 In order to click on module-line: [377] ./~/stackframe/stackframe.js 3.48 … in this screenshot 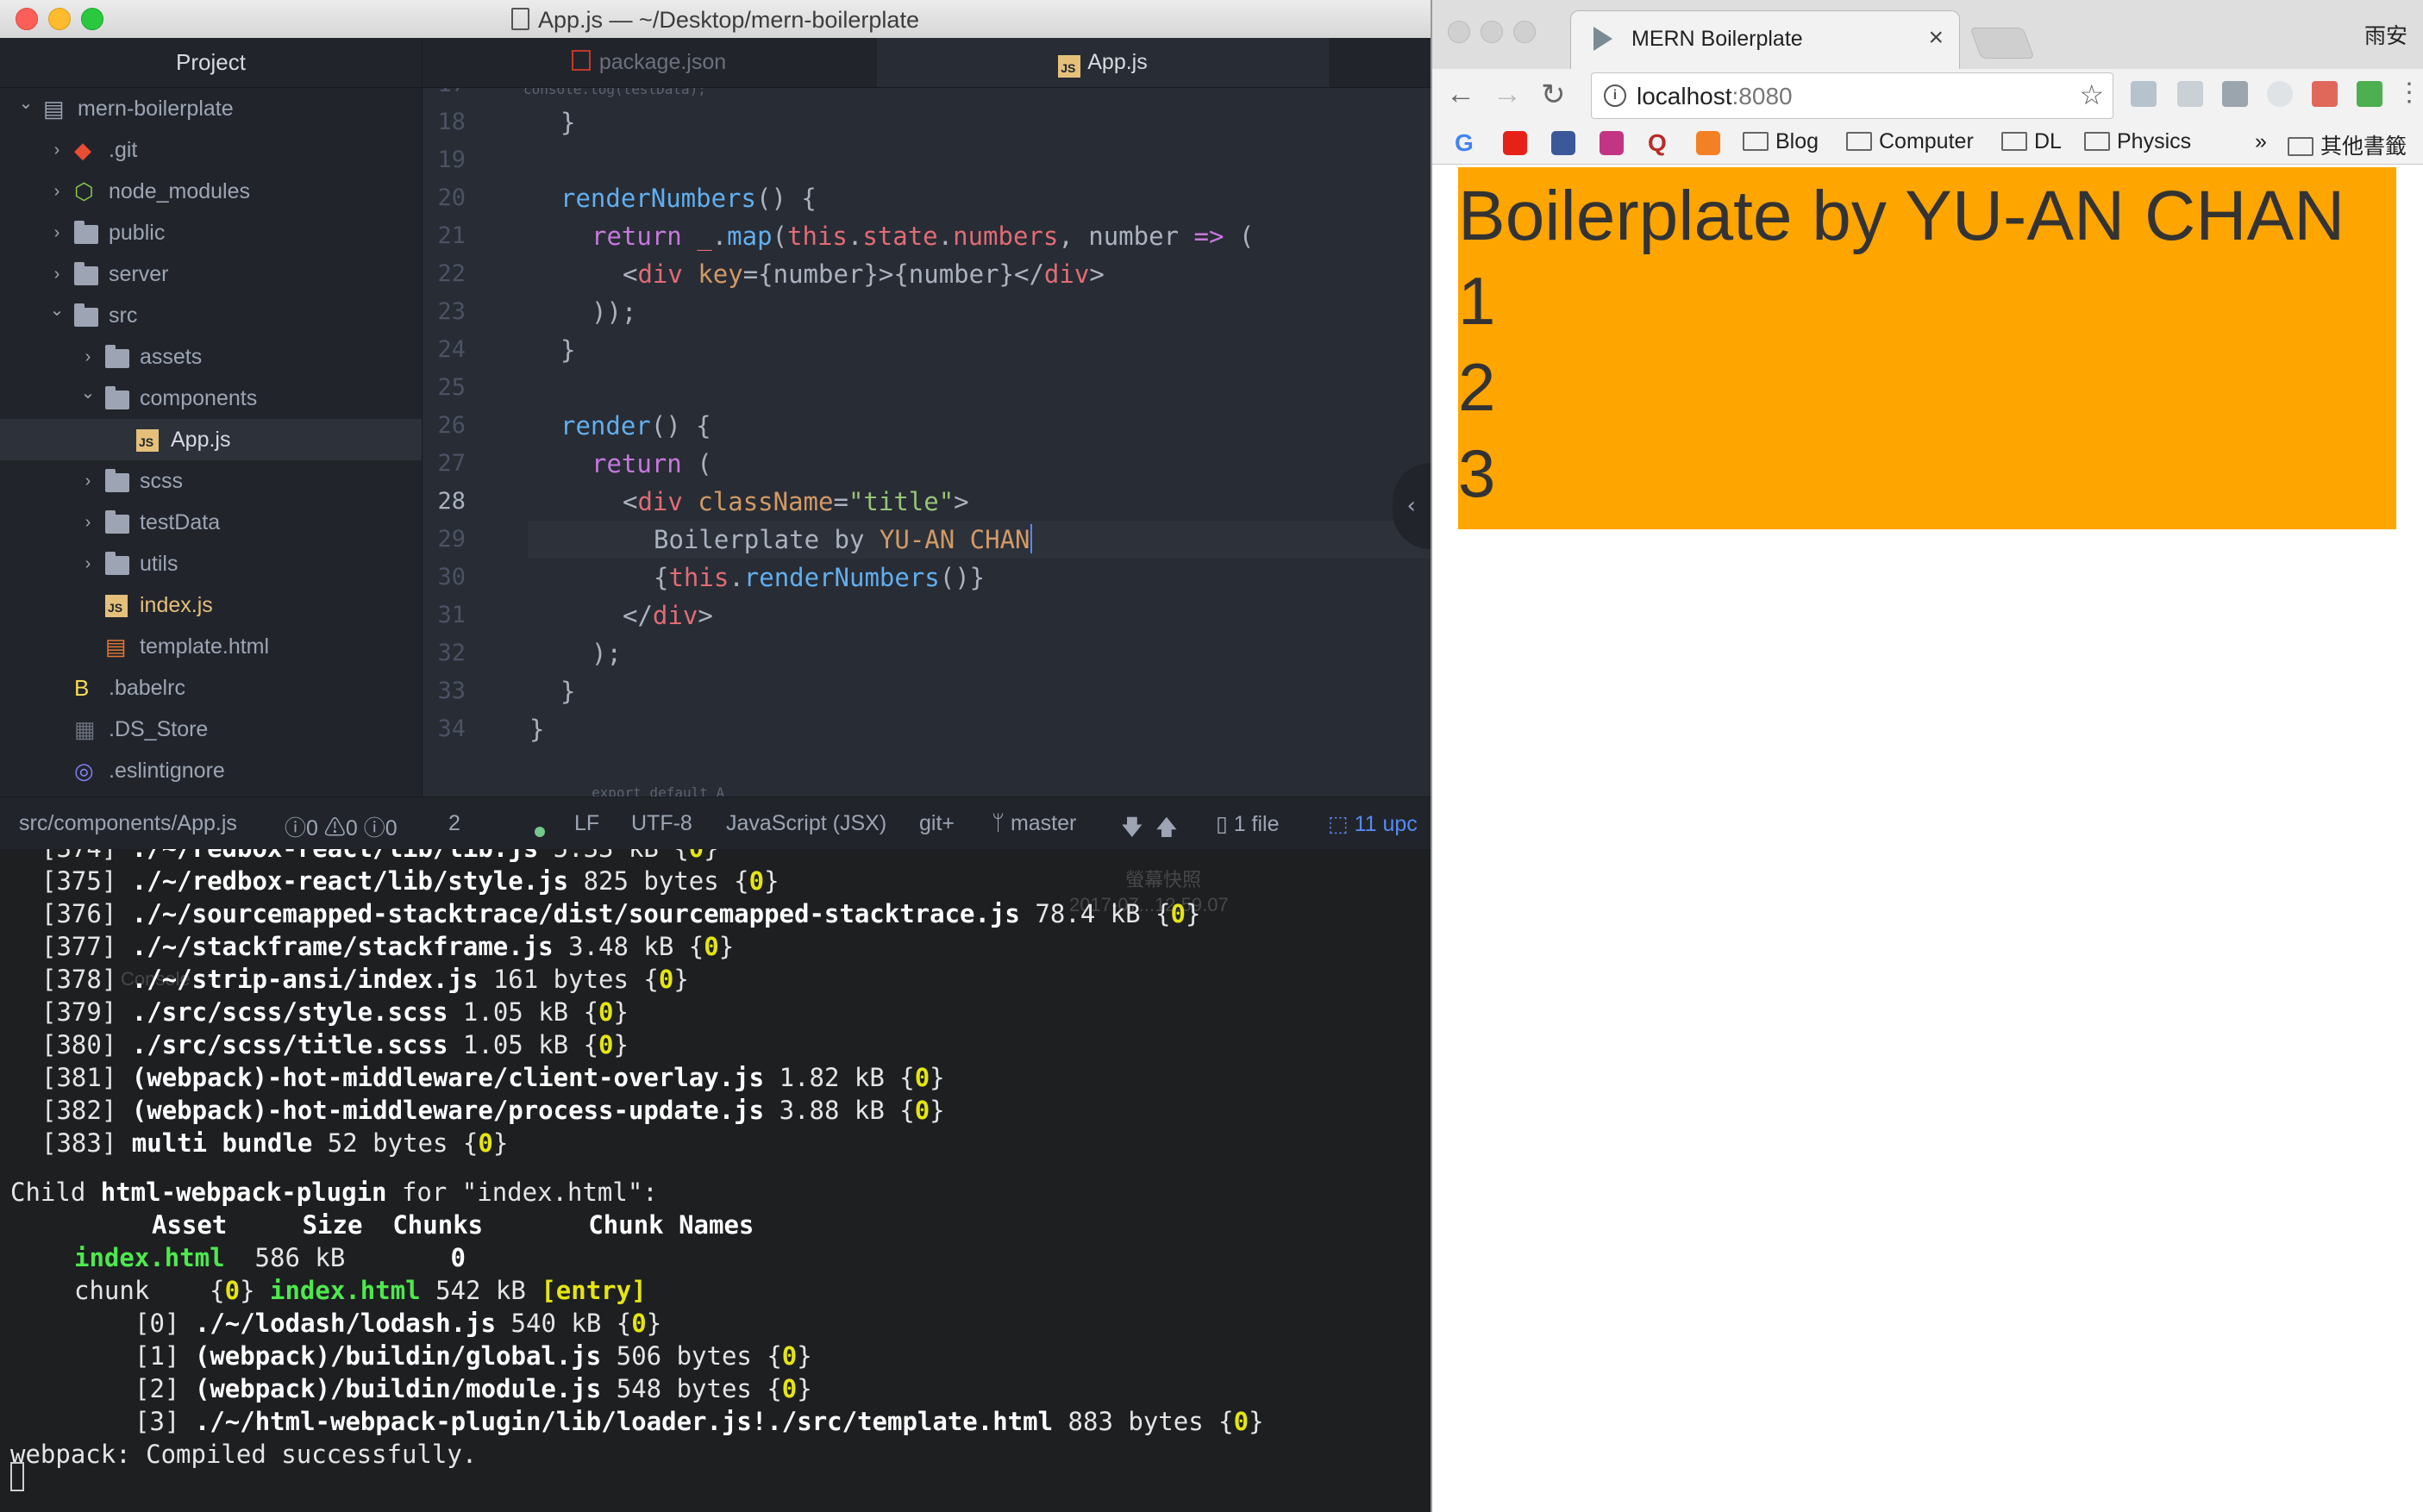, I will do `click(388, 946)`.